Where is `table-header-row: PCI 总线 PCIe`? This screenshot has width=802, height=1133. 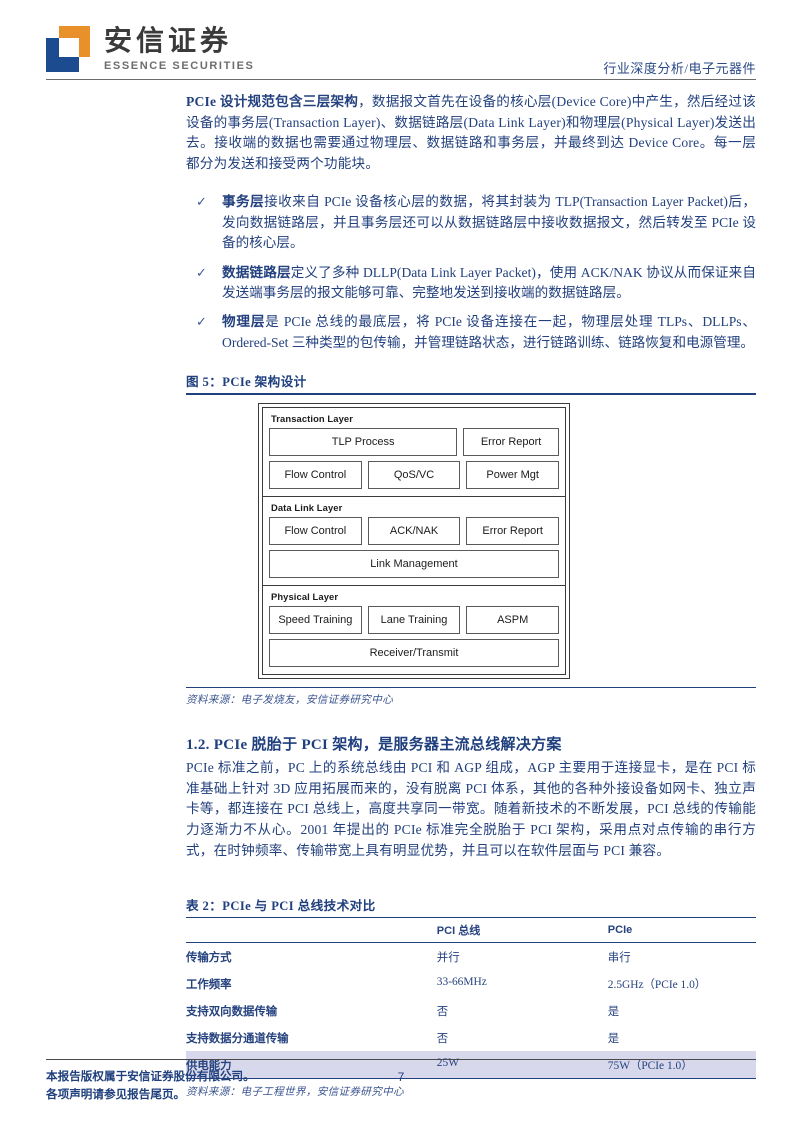
table-header-row: PCI 总线 PCIe is located at coordinates (471, 930).